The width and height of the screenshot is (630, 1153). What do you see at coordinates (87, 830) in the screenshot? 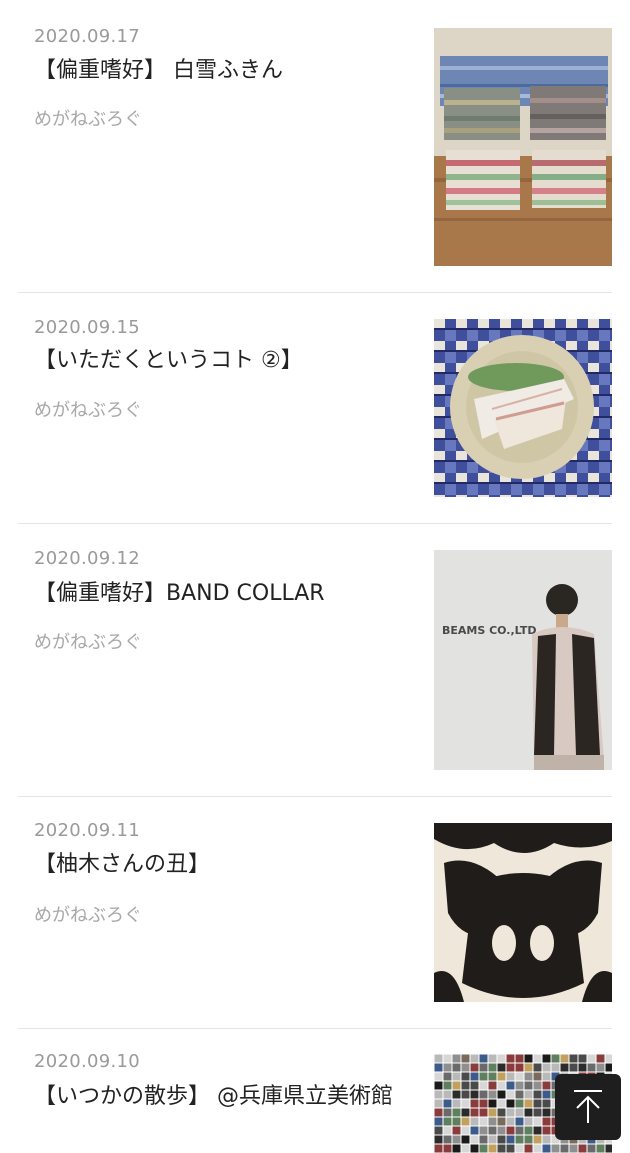
I see `post-date: 2020.09.11` at bounding box center [87, 830].